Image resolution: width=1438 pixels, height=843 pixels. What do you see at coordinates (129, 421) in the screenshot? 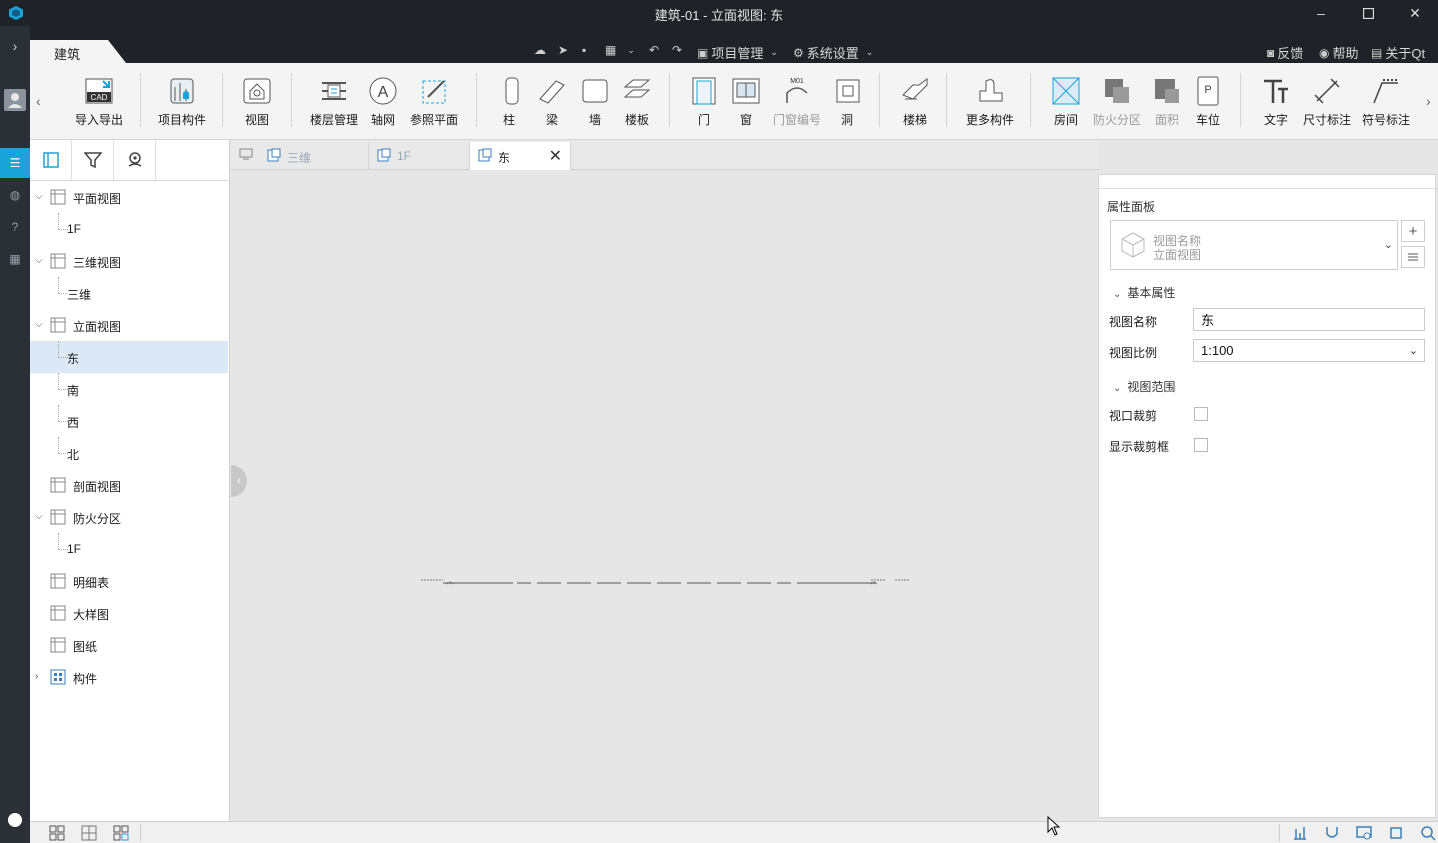
I see `tree-item: 西` at bounding box center [129, 421].